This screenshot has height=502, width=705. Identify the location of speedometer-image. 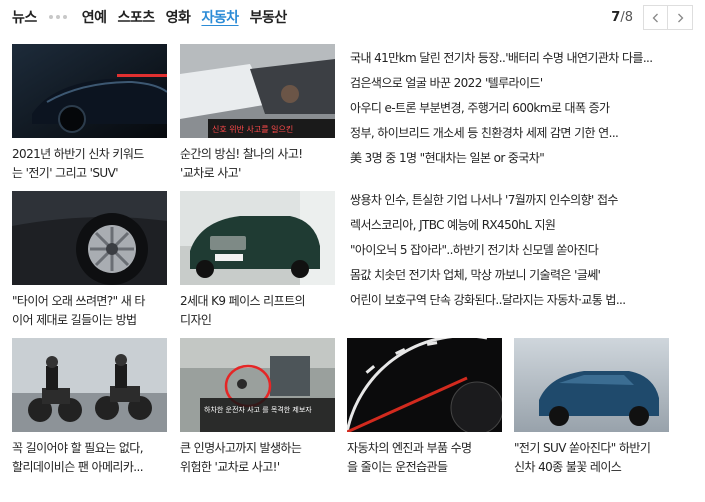
(424, 385).